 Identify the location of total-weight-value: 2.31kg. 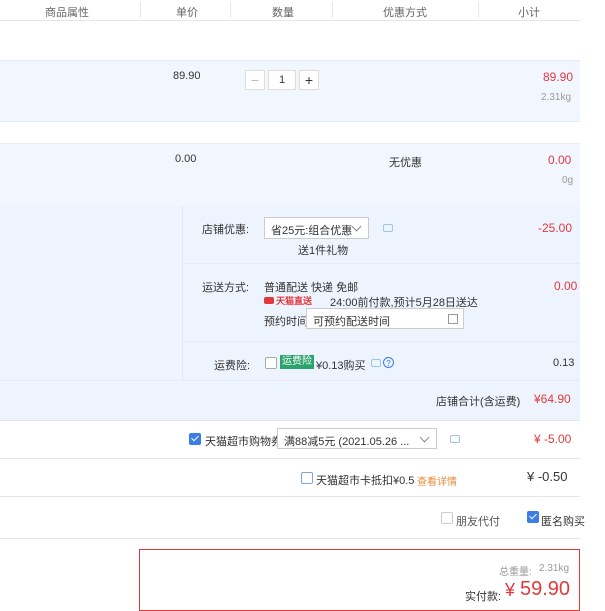
(554, 568).